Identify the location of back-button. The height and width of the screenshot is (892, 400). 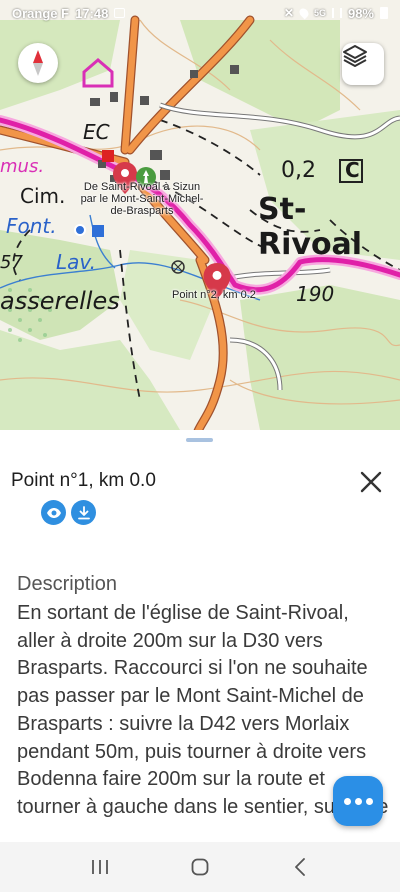
(300, 867).